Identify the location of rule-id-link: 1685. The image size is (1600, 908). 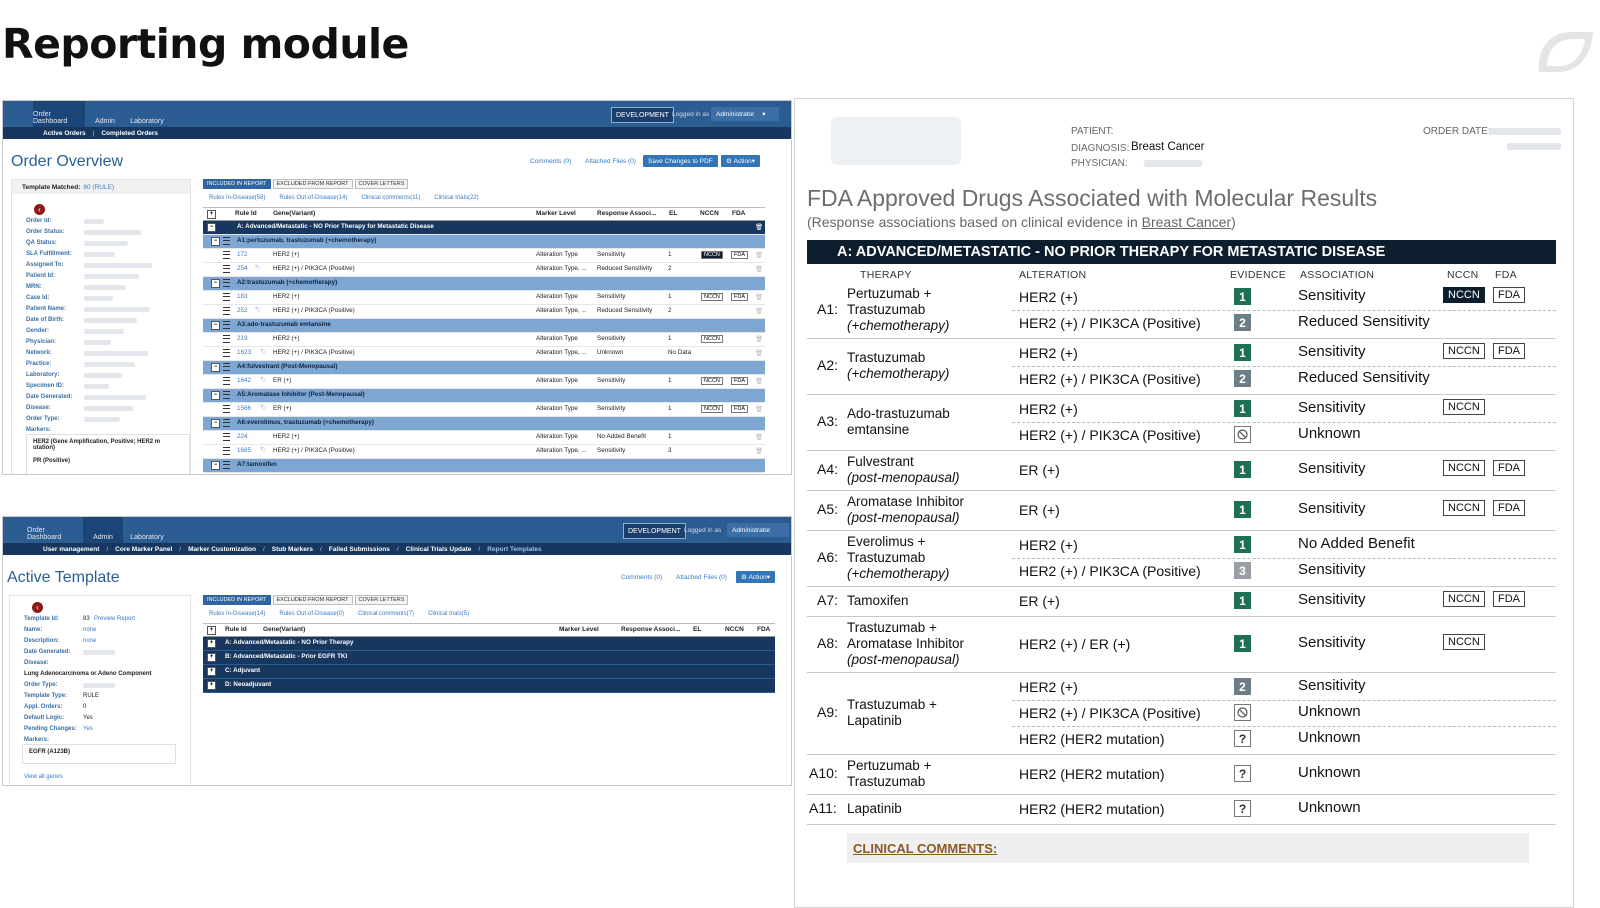
(244, 450).